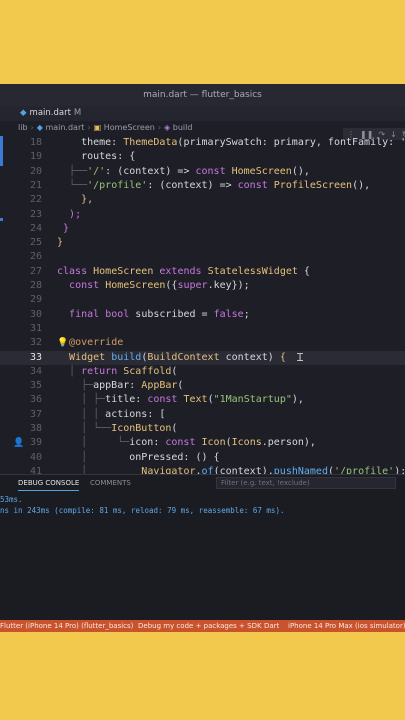 The image size is (405, 720). I want to click on code-line: 40 │ onPressed: () {, so click(124, 457).